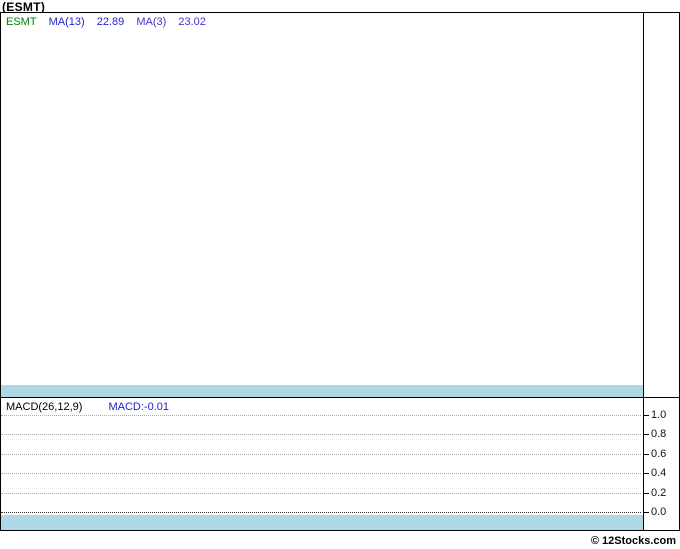 The height and width of the screenshot is (549, 680). What do you see at coordinates (659, 493) in the screenshot?
I see `axis-tick-label: 0.2` at bounding box center [659, 493].